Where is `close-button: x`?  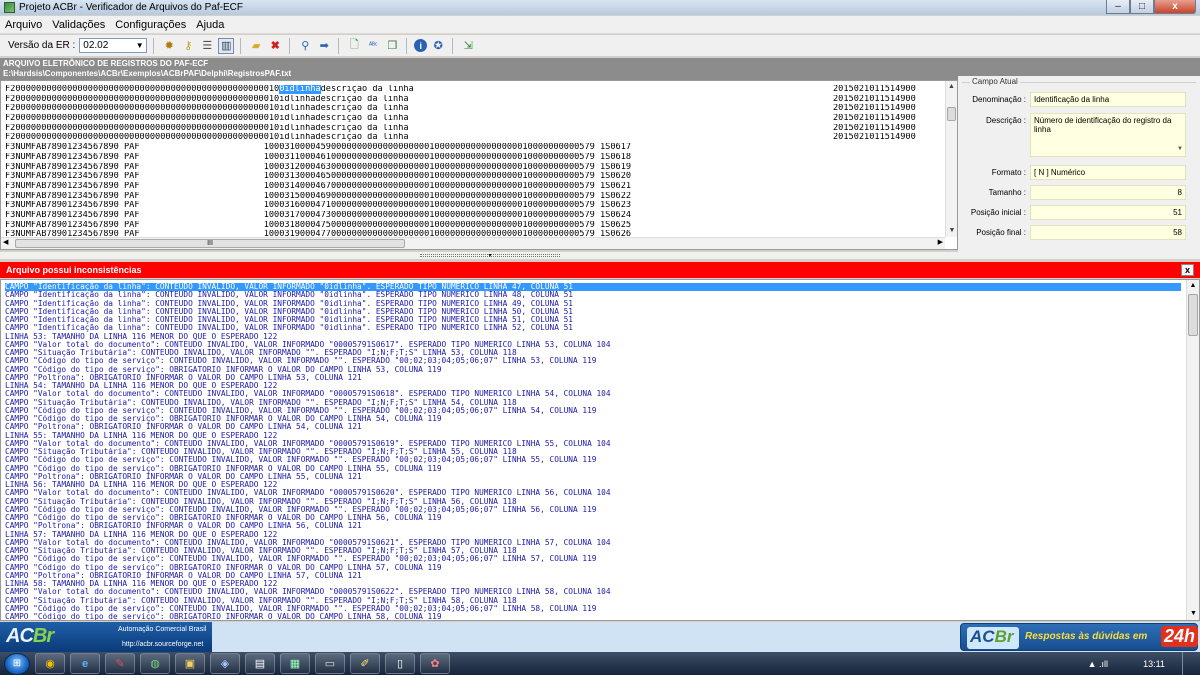 close-button: x is located at coordinates (1175, 7).